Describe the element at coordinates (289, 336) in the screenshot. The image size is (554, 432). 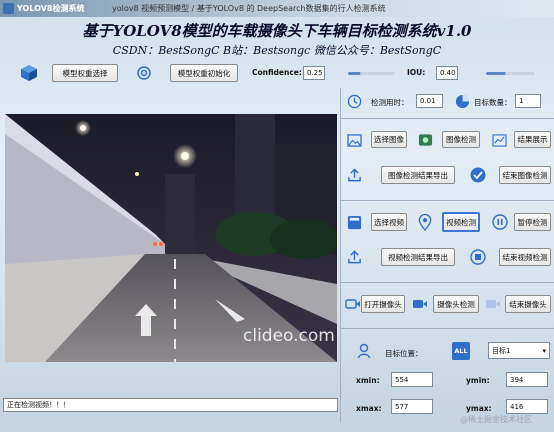
I see `video-watermark: clideo.com` at that location.